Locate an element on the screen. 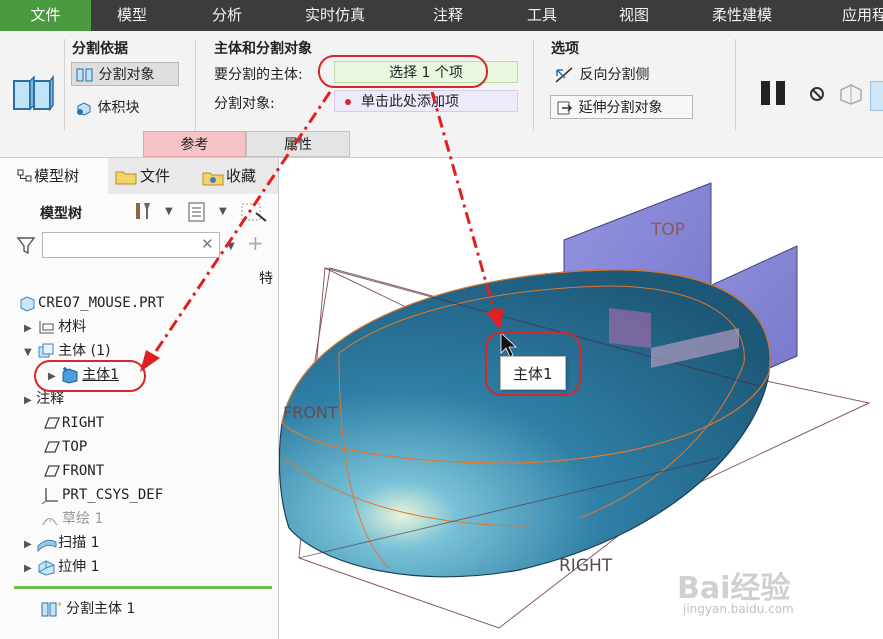 This screenshot has height=639, width=883. bodies-label: 主体 (1) is located at coordinates (84, 351).